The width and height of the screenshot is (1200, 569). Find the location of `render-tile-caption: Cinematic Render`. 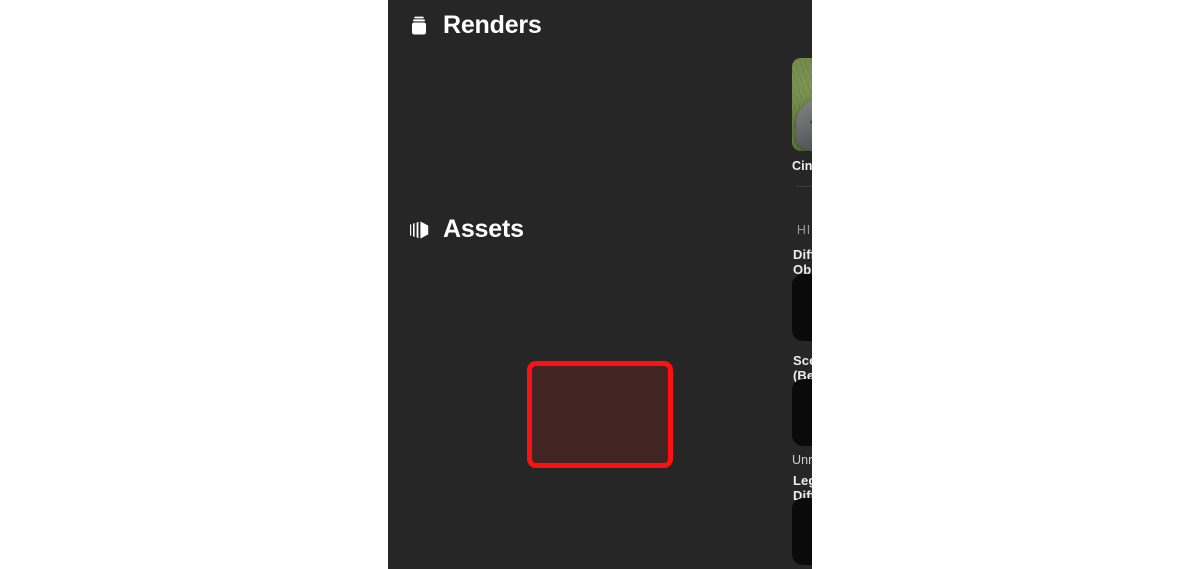

render-tile-caption: Cinematic Render is located at coordinates (802, 166).